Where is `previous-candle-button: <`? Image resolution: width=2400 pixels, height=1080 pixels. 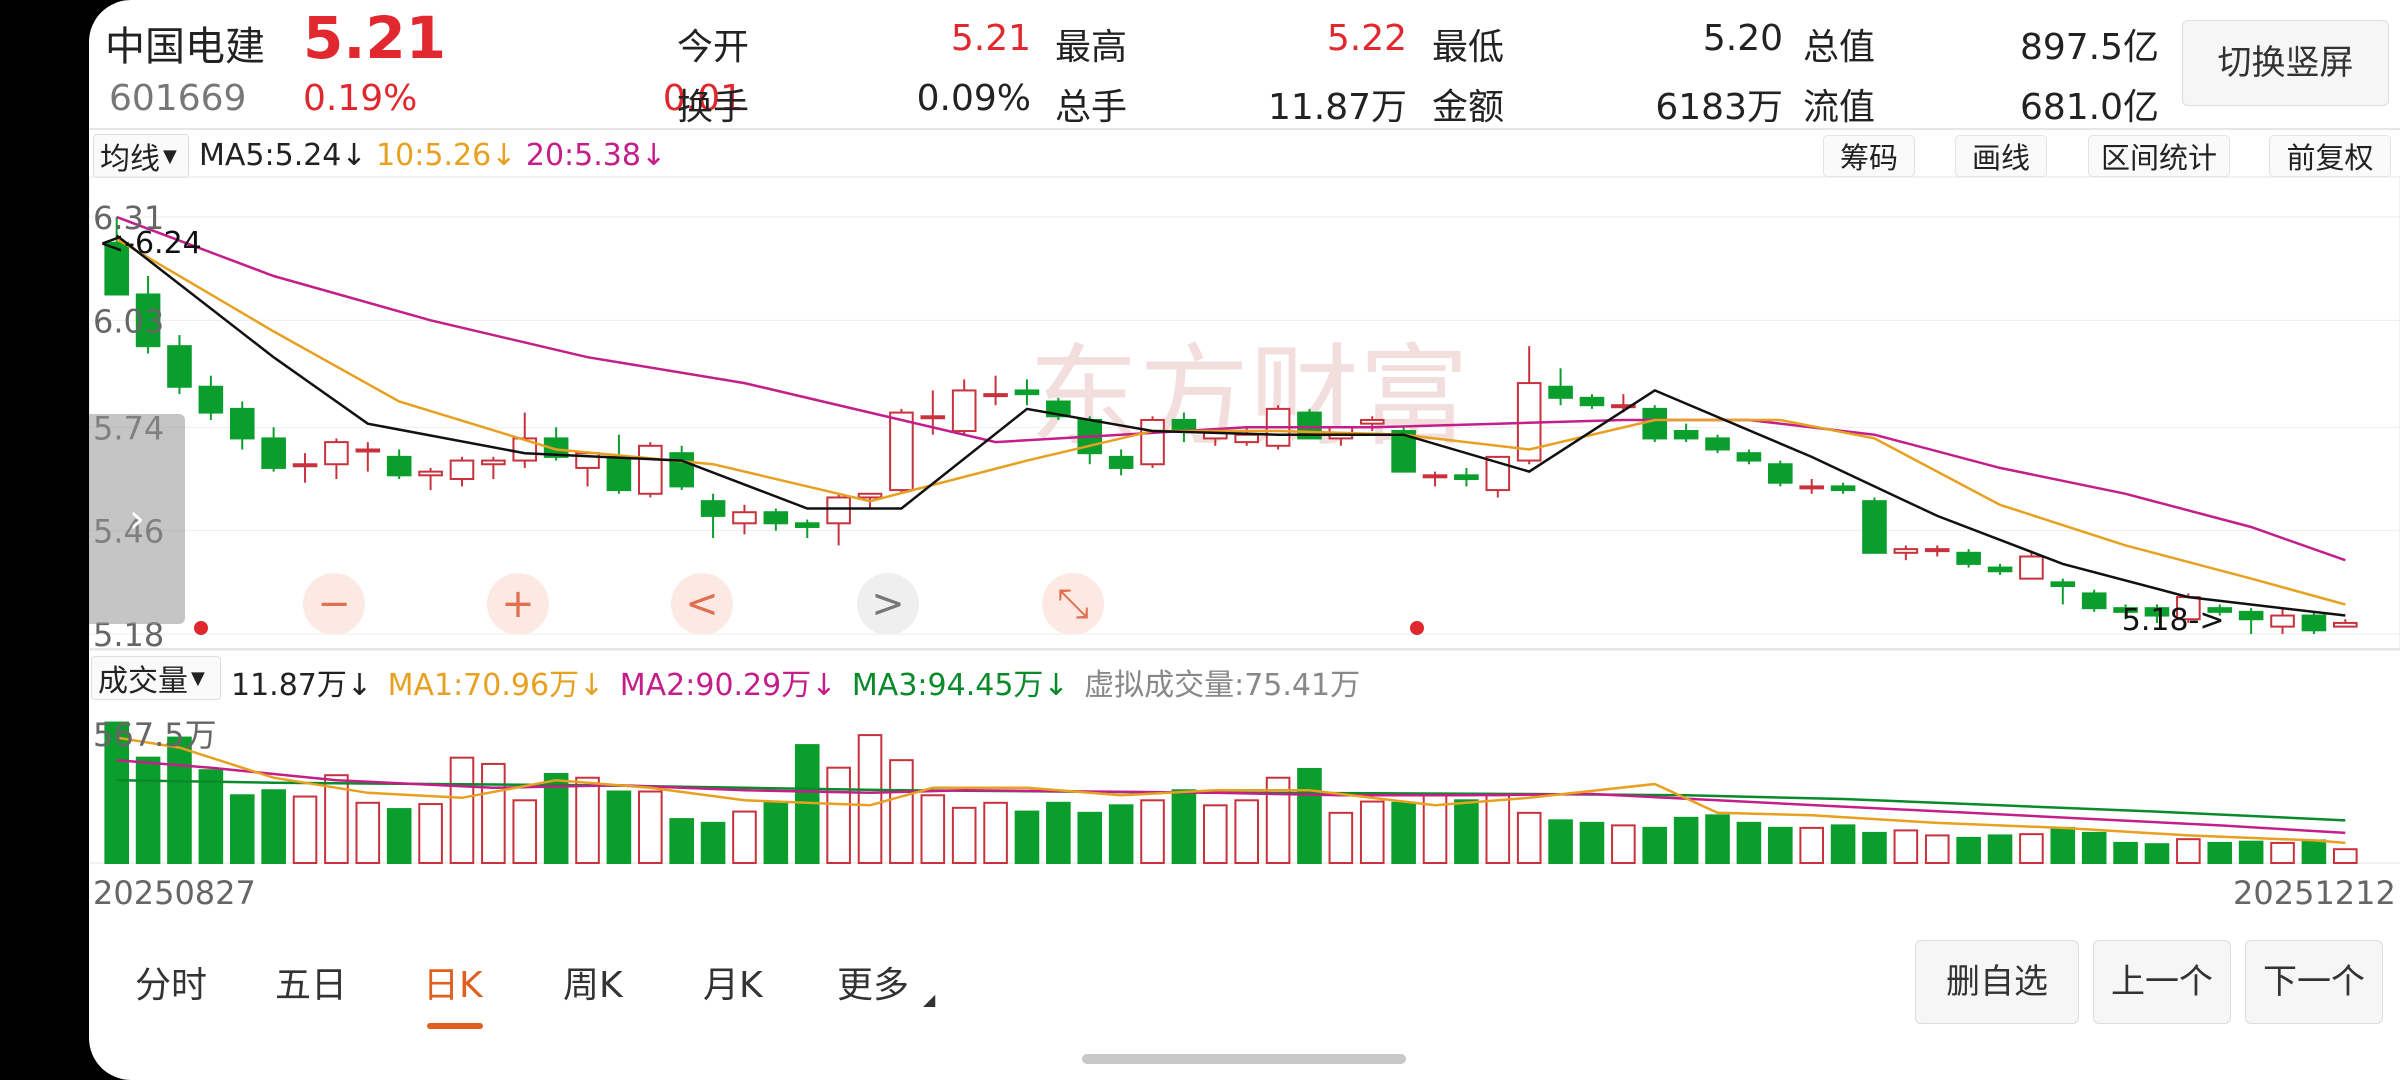
previous-candle-button: < is located at coordinates (702, 604).